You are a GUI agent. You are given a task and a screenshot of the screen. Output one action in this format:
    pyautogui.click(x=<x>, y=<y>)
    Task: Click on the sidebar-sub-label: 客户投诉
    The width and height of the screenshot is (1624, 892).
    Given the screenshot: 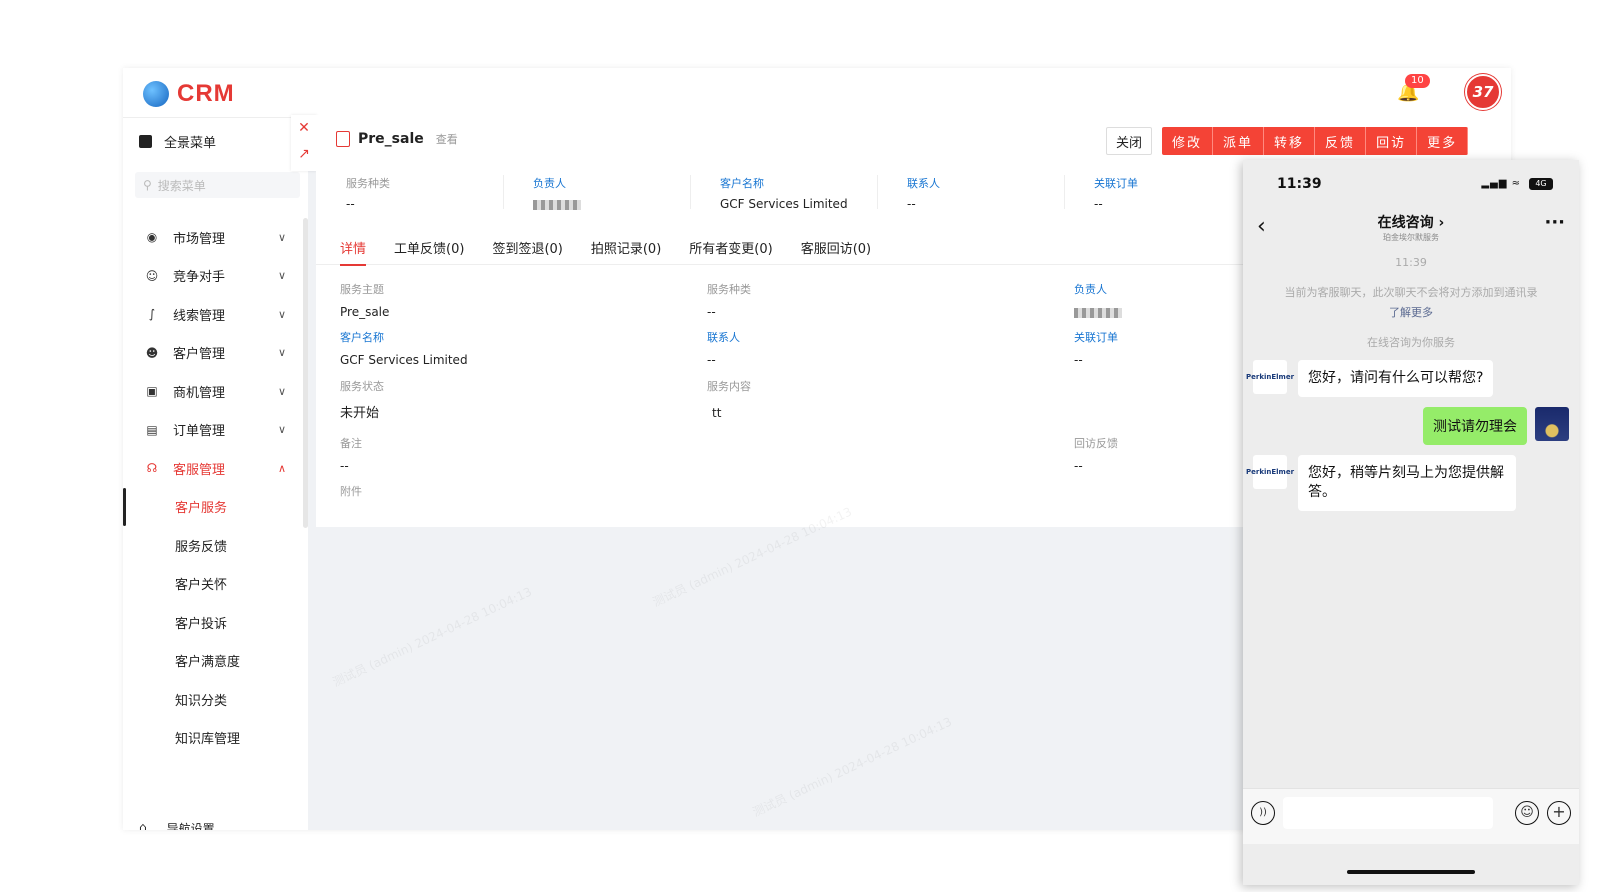 What is the action you would take?
    pyautogui.click(x=201, y=624)
    